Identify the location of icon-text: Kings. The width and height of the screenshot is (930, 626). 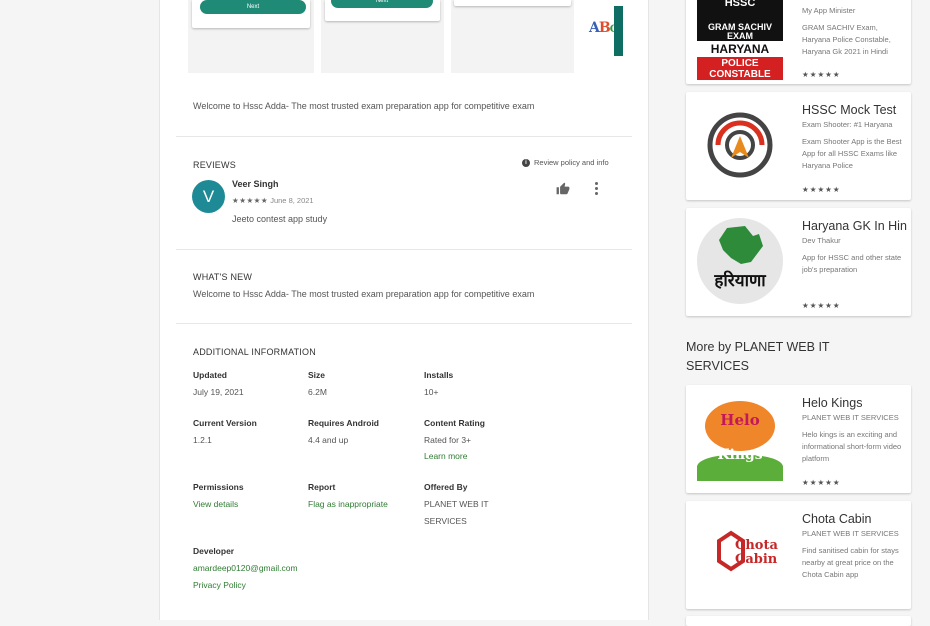
(740, 455).